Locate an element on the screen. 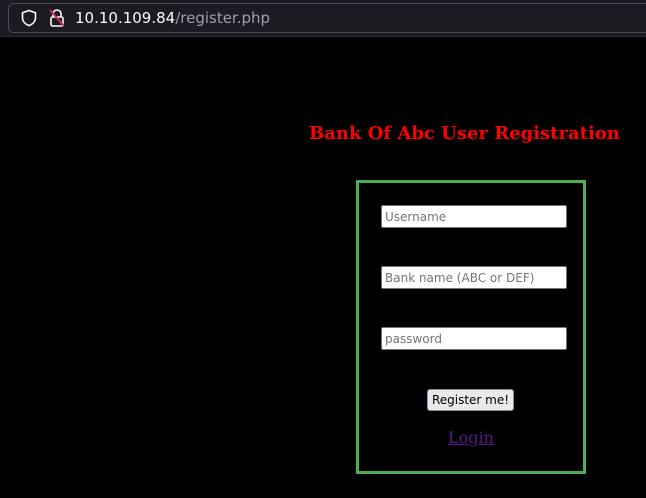 This screenshot has width=646, height=498. username-input is located at coordinates (474, 216).